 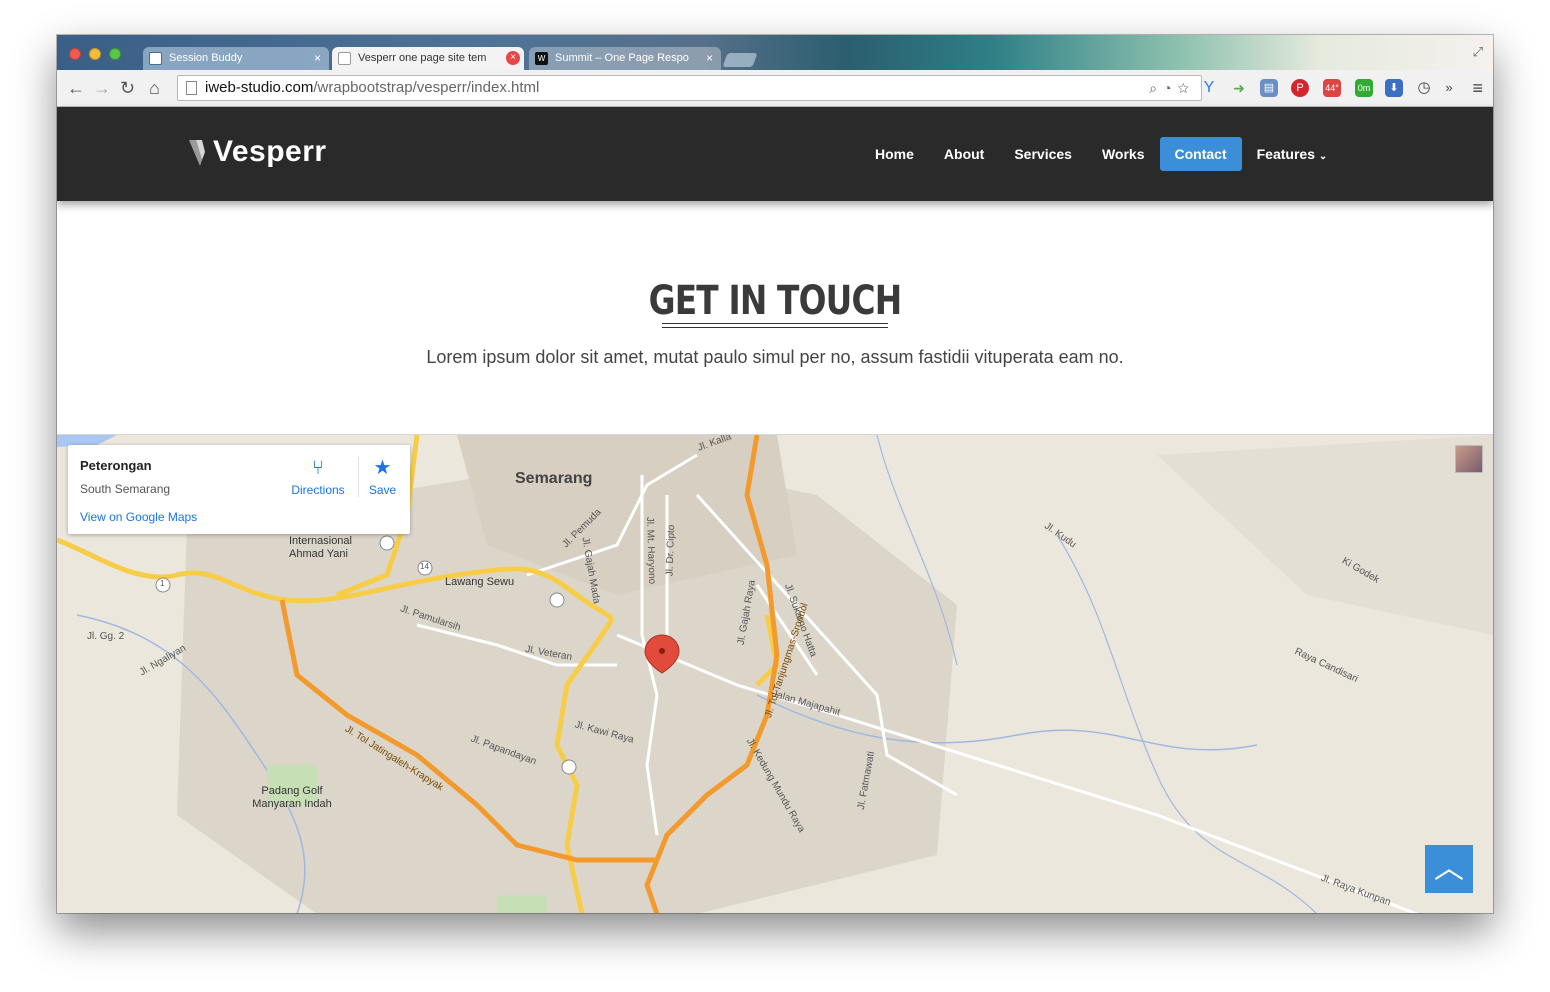 I want to click on tab-session-buddy: Session Buddy ×, so click(x=236, y=58).